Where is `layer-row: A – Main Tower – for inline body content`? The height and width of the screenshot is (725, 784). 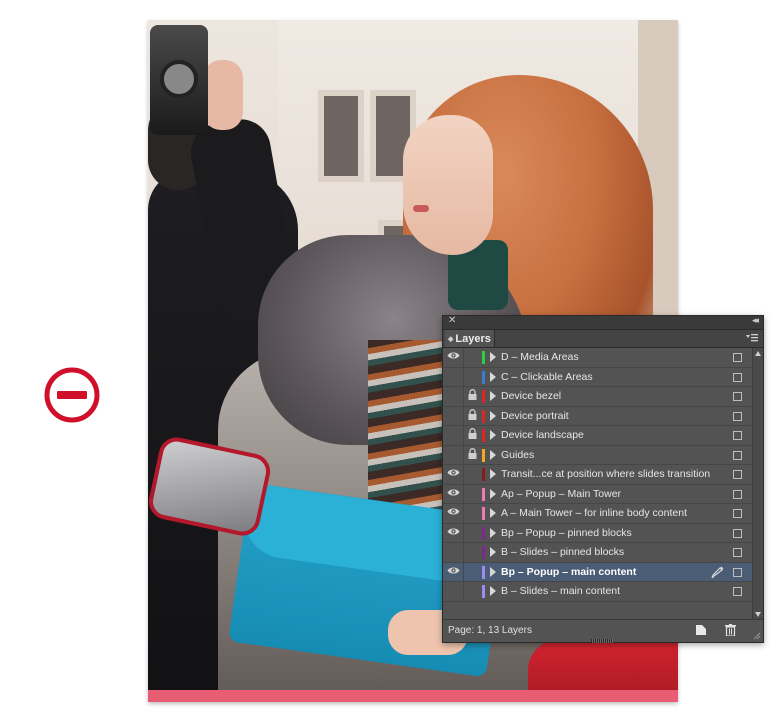
layer-row: A – Main Tower – for inline body content is located at coordinates (598, 514).